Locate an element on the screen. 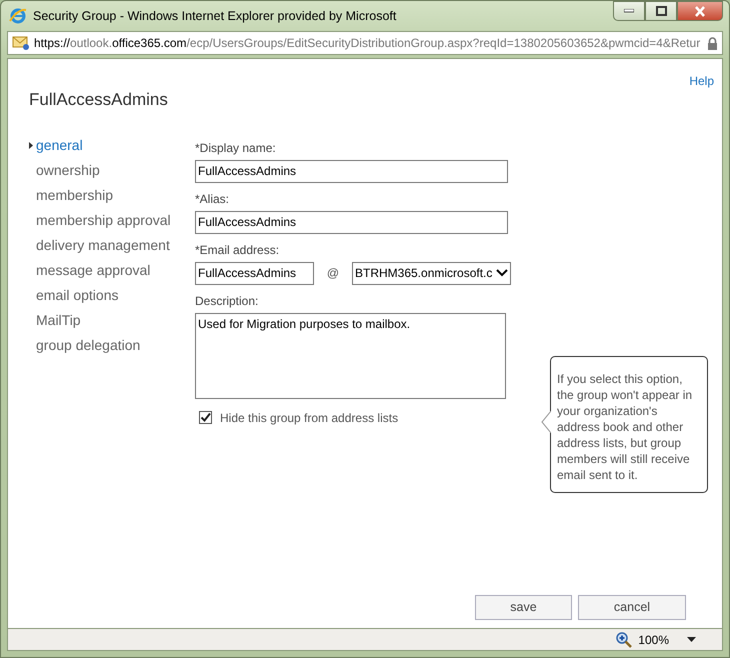 This screenshot has height=658, width=730. minimize-button is located at coordinates (629, 11).